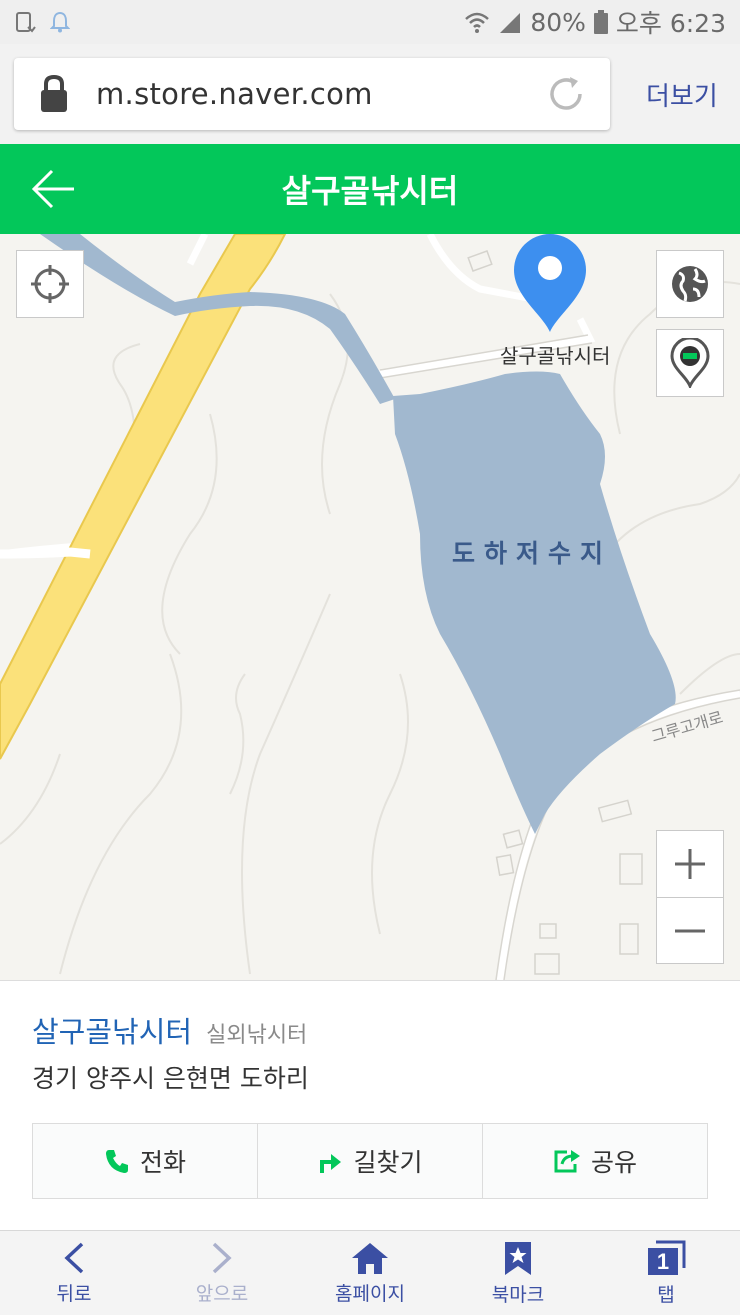 The width and height of the screenshot is (740, 1315). What do you see at coordinates (613, 1162) in the screenshot?
I see `share-label: 공유` at bounding box center [613, 1162].